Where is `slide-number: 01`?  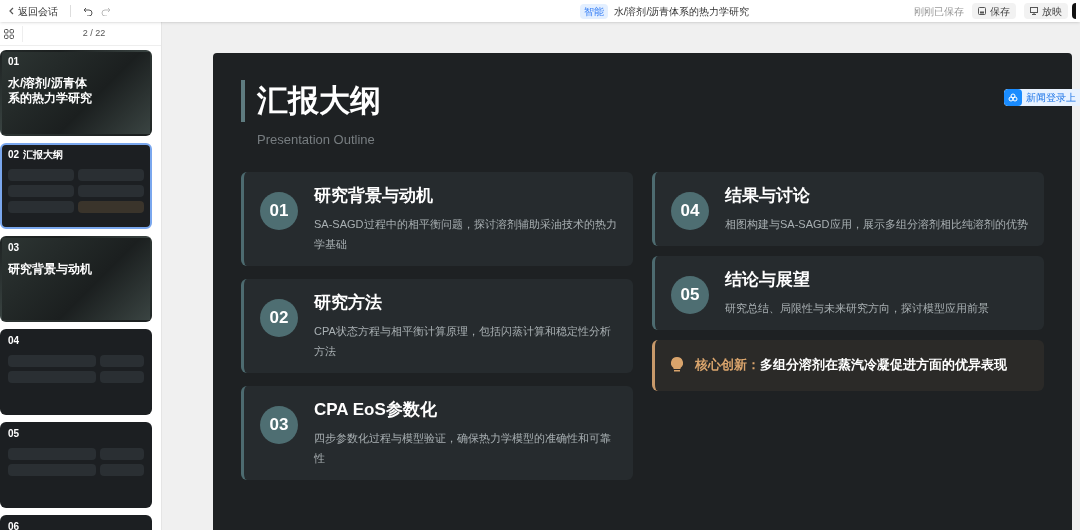 slide-number: 01 is located at coordinates (14, 62).